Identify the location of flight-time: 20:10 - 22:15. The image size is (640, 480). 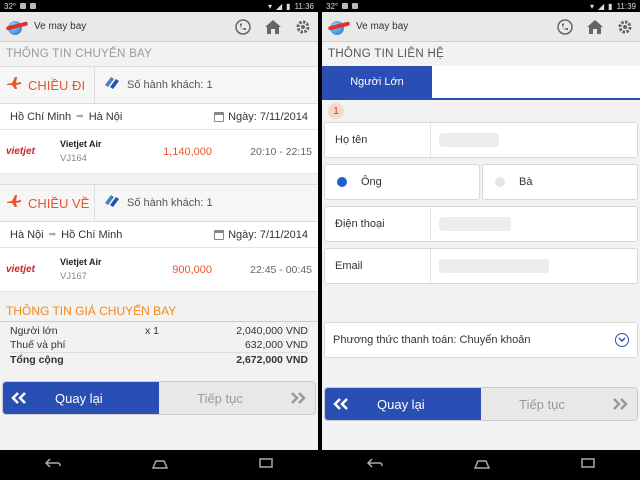
(281, 151).